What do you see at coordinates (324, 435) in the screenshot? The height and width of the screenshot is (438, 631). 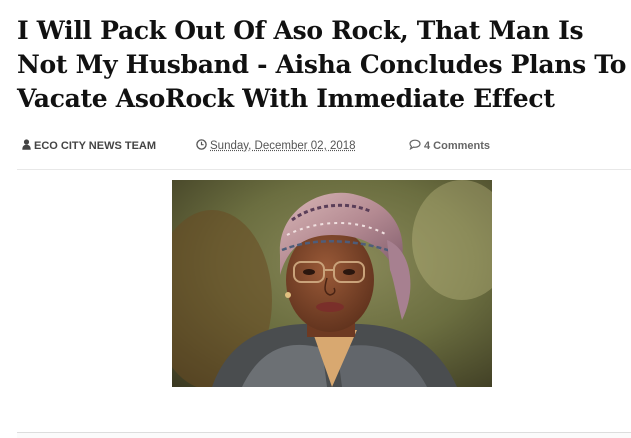 I see `content-box-edge` at bounding box center [324, 435].